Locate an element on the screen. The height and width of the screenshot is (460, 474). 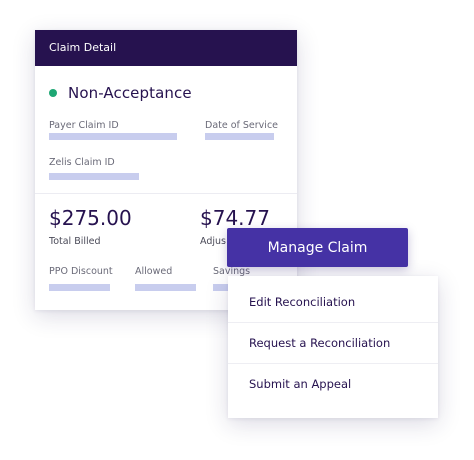
card-divider is located at coordinates (166, 193).